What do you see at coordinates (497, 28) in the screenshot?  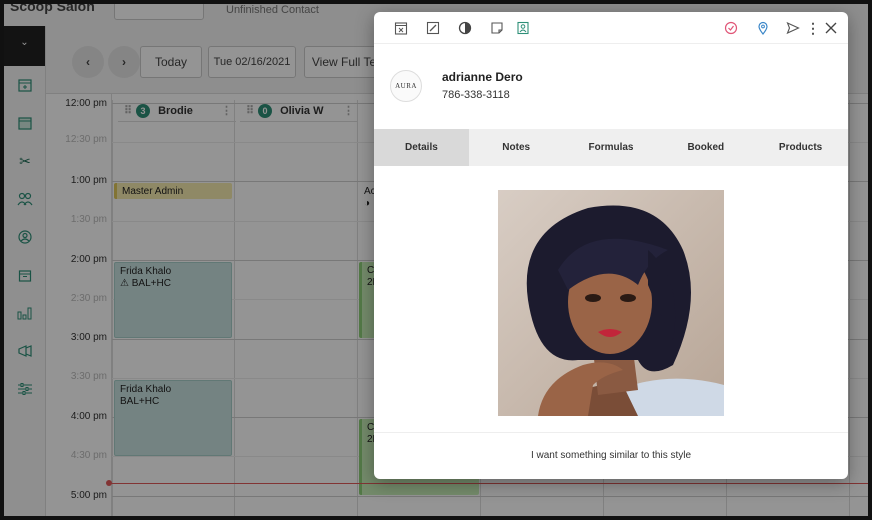 I see `note-icon` at bounding box center [497, 28].